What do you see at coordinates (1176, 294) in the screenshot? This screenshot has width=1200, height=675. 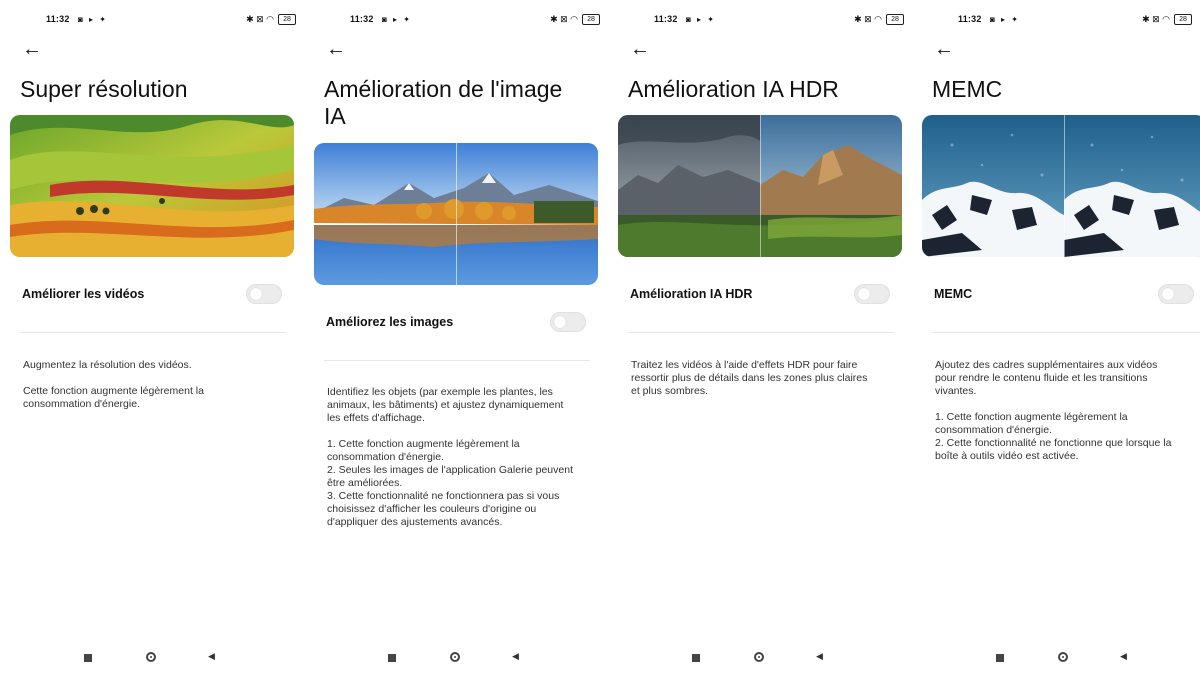 I see `memc-switch` at bounding box center [1176, 294].